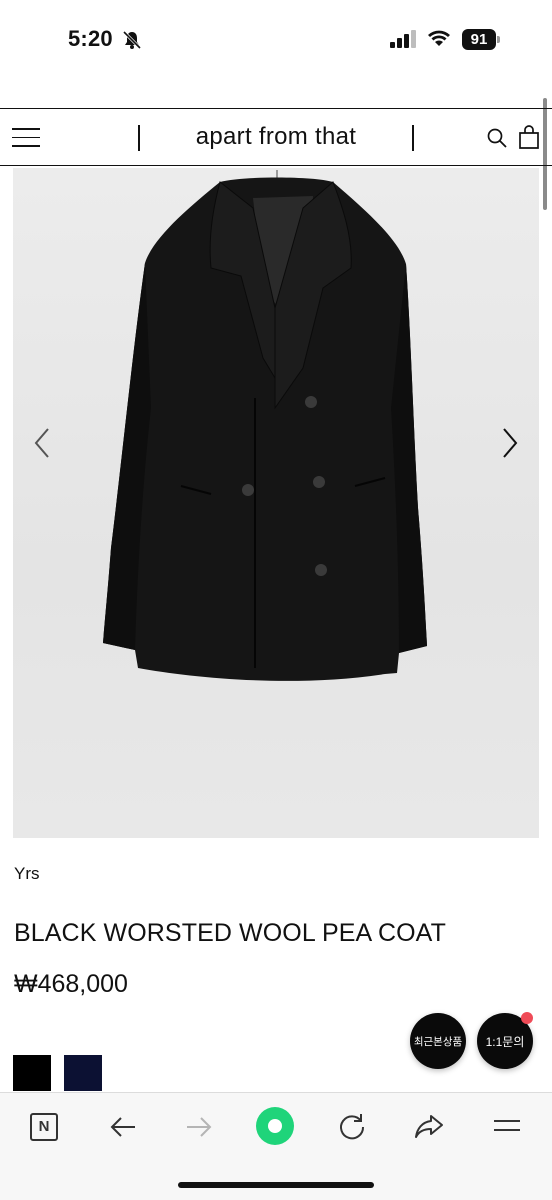  What do you see at coordinates (26, 138) in the screenshot?
I see `hamburger-menu-icon` at bounding box center [26, 138].